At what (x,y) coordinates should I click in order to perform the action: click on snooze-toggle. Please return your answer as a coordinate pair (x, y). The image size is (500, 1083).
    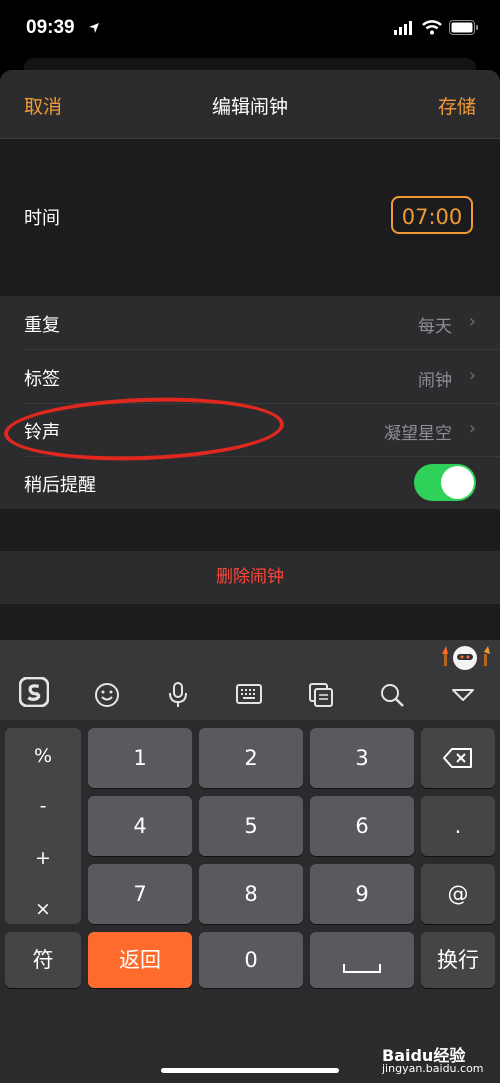
    Looking at the image, I should click on (445, 482).